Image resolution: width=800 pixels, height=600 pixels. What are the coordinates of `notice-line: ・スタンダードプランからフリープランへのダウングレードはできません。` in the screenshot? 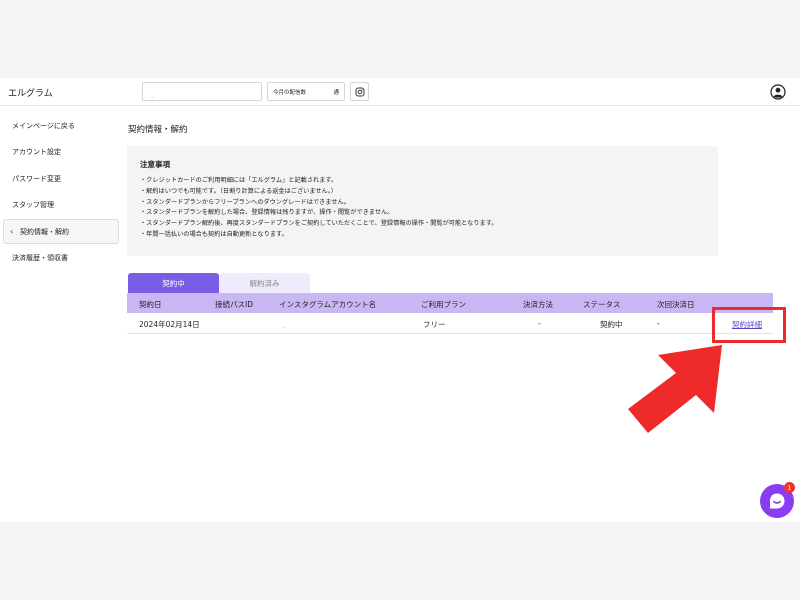 It's located at (245, 202).